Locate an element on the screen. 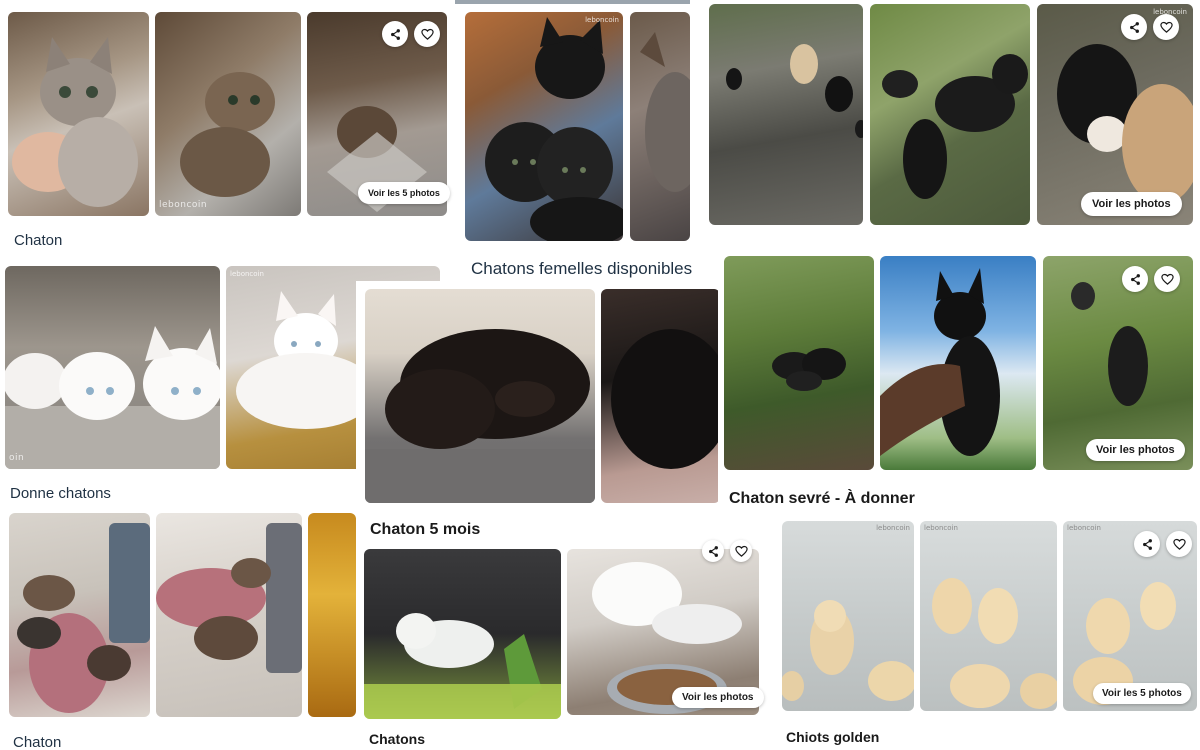 The height and width of the screenshot is (750, 1200). listing-title: Chiots golden is located at coordinates (832, 737).